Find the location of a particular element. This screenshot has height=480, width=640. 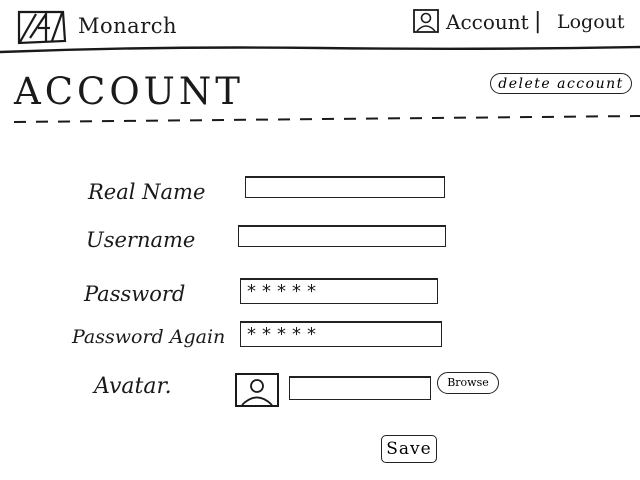

header-divider is located at coordinates (320, 49).